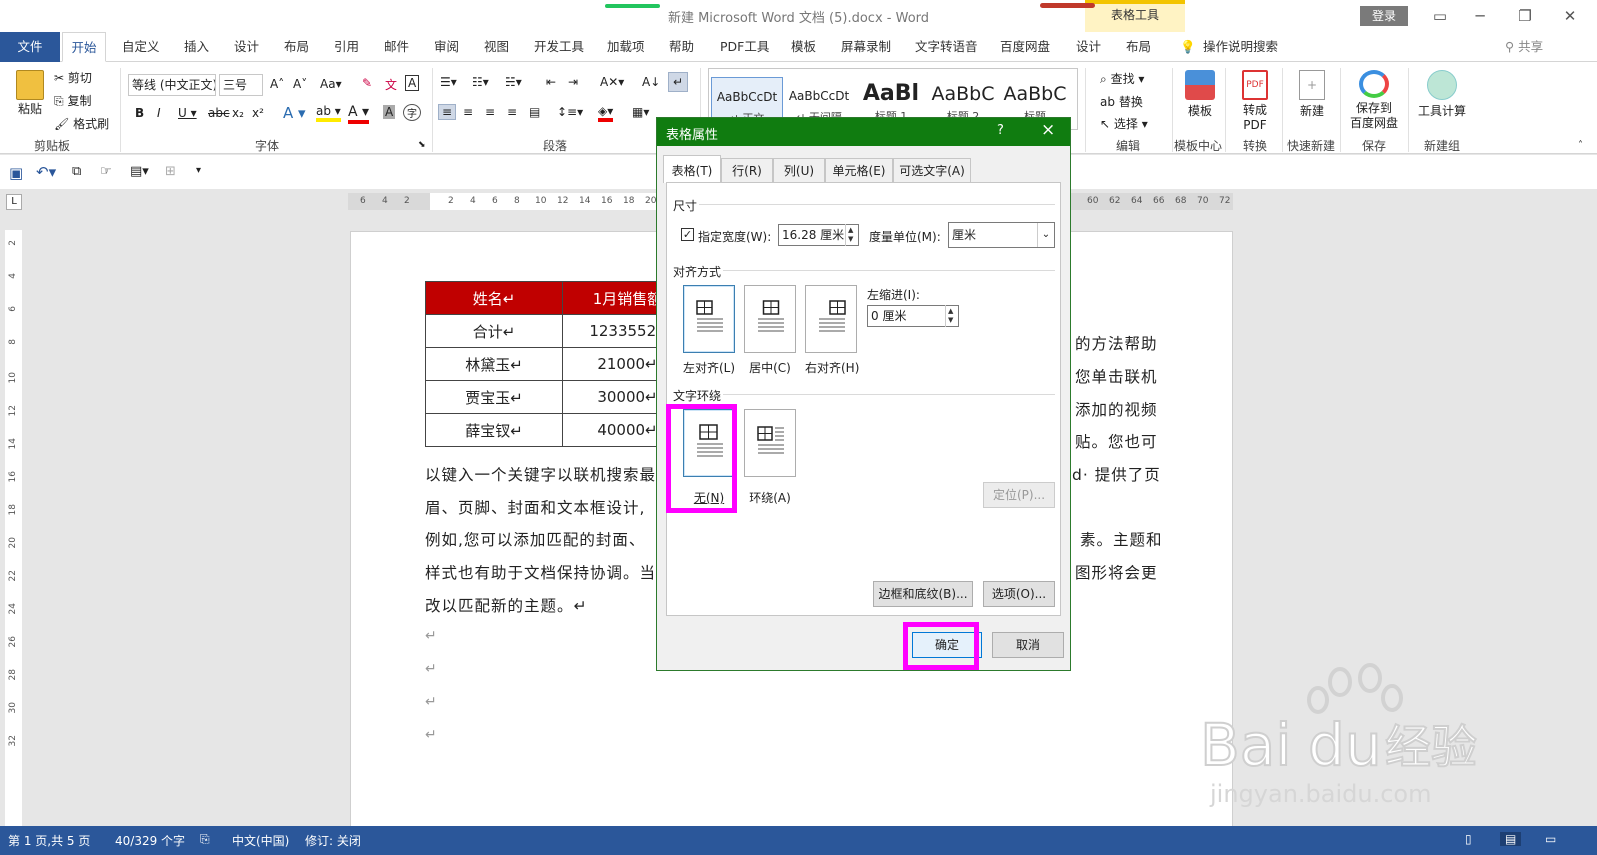  What do you see at coordinates (391, 84) in the screenshot?
I see `phonetic-icon: 文` at bounding box center [391, 84].